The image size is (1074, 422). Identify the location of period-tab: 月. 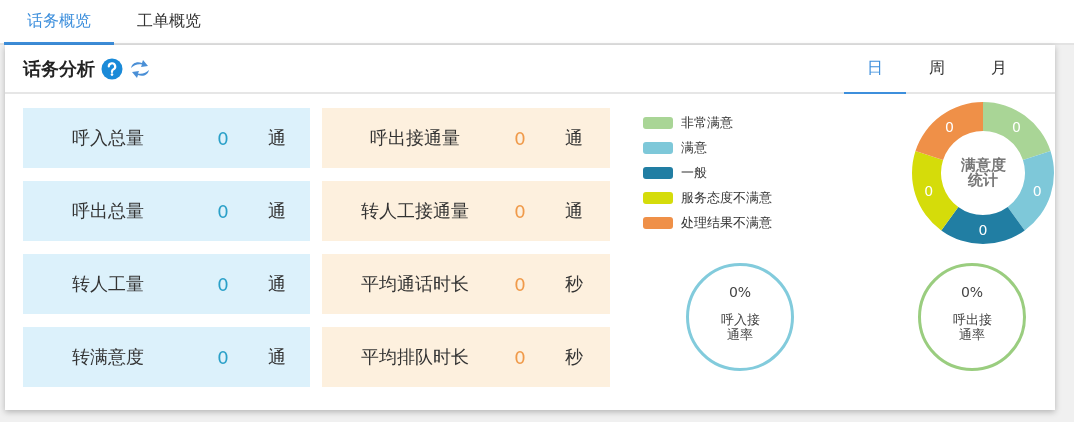
(999, 69).